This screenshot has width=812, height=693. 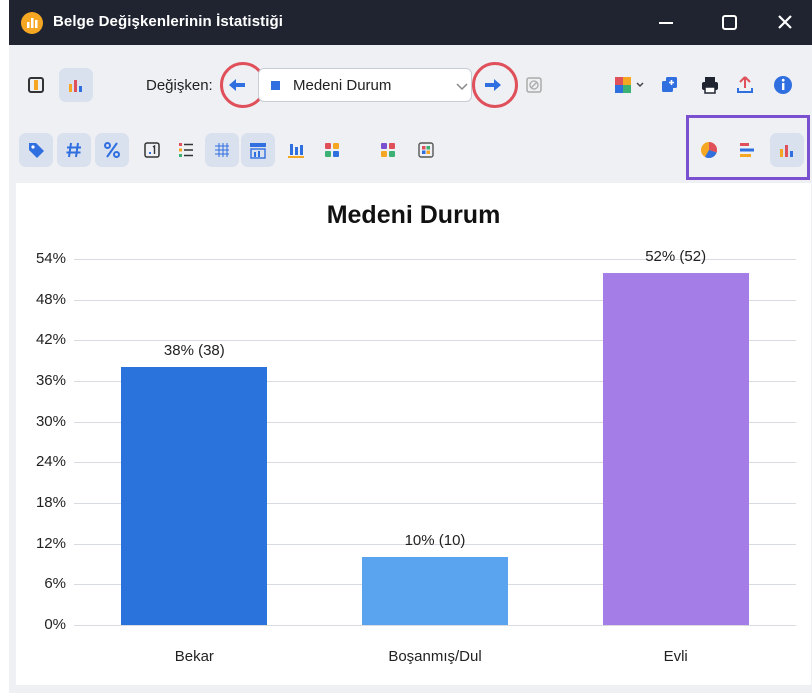 I want to click on y-tick-label: 0%, so click(x=55, y=624).